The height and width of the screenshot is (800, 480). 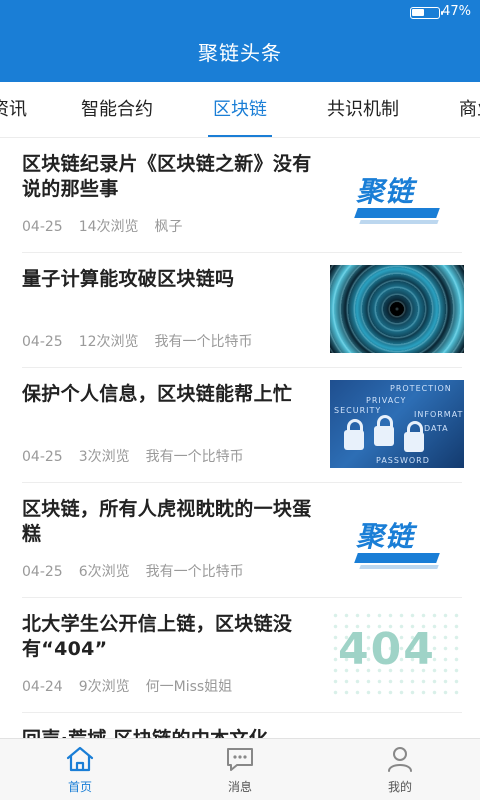 I want to click on article-title: 回声·荒域 区块链的中本文化, so click(x=170, y=732).